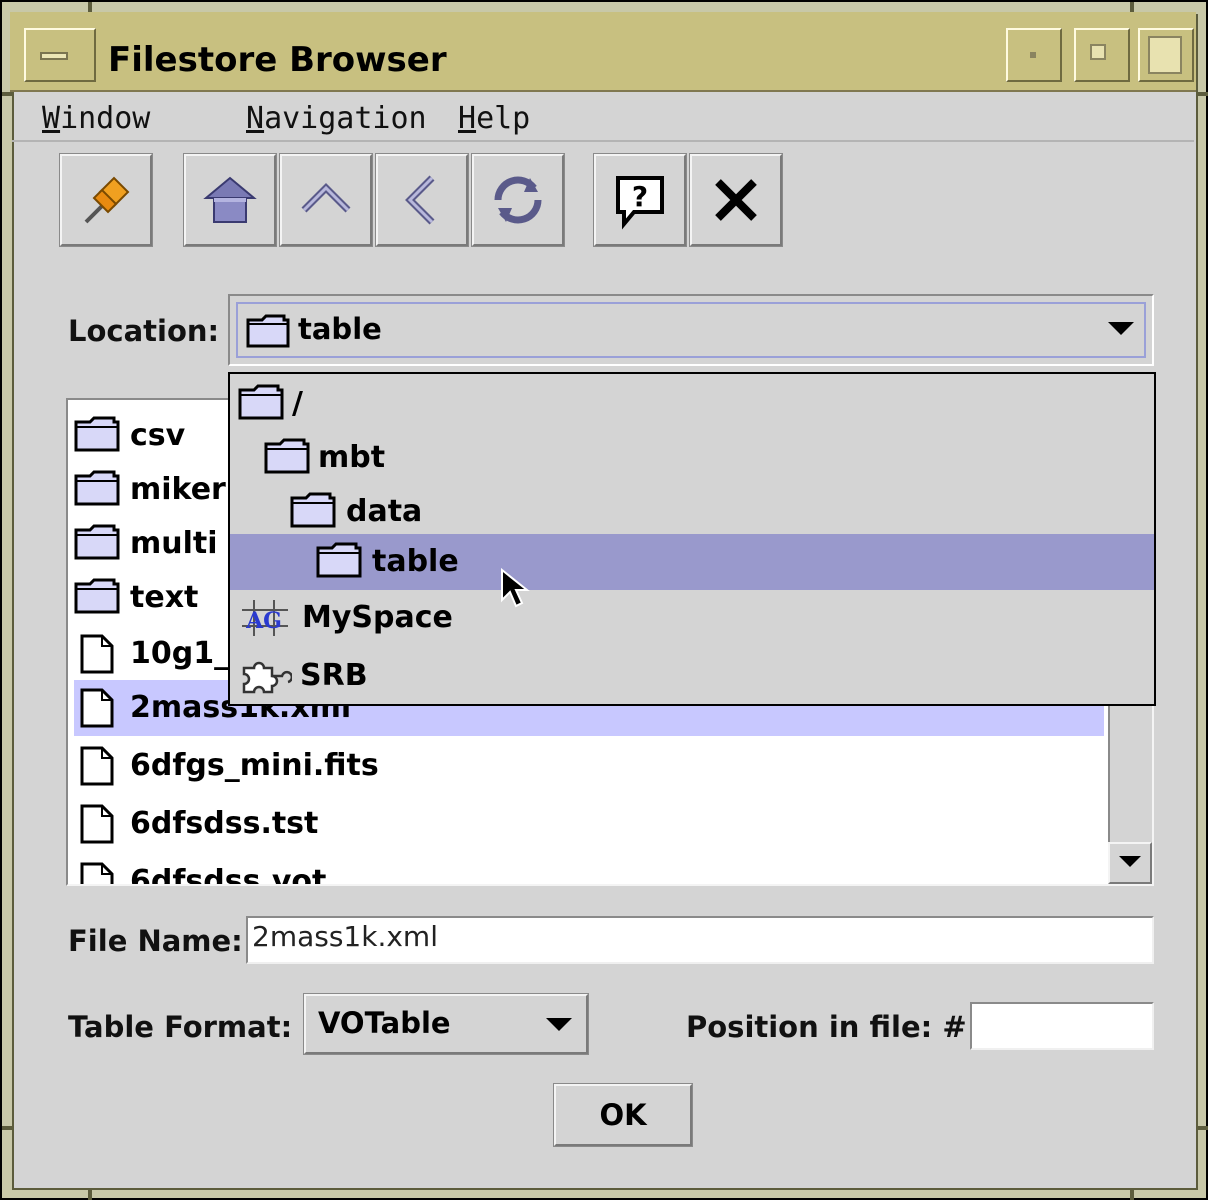 Image resolution: width=1208 pixels, height=1200 pixels. Describe the element at coordinates (352, 457) in the screenshot. I see `dropdown-item-label: mbt` at that location.